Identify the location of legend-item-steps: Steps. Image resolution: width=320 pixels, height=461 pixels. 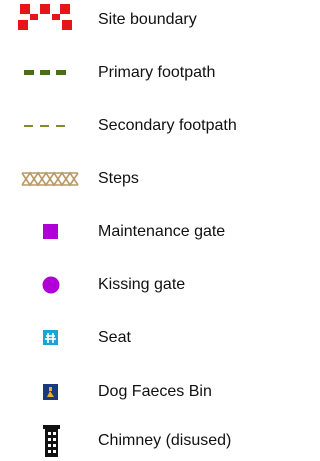
(137, 179).